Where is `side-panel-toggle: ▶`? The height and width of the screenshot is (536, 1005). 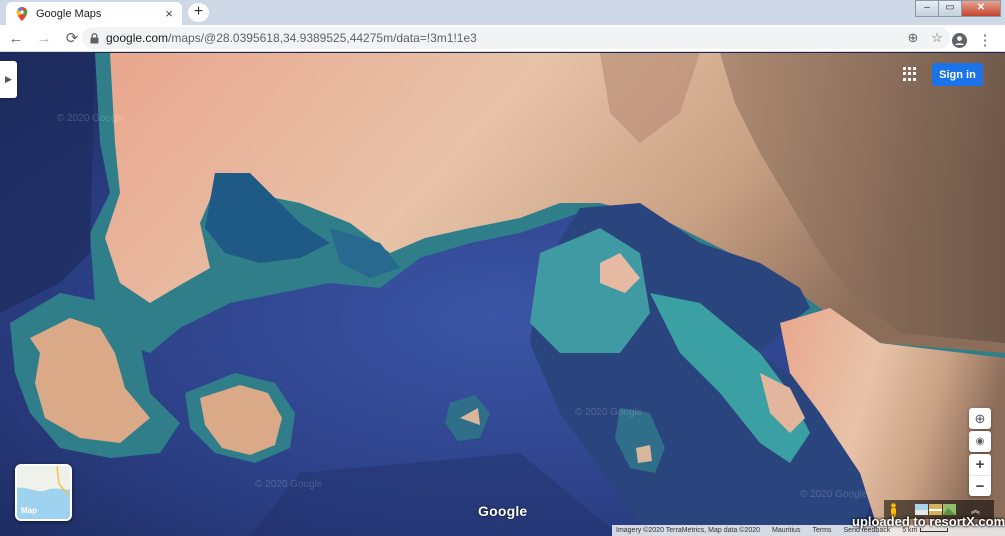
side-panel-toggle: ▶ is located at coordinates (8, 79).